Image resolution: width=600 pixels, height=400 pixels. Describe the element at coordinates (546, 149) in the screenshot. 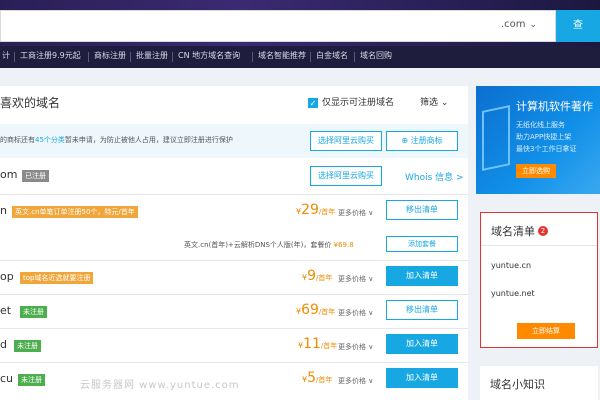

I see `ad-subtitle: 最快3个工作日拿证` at that location.